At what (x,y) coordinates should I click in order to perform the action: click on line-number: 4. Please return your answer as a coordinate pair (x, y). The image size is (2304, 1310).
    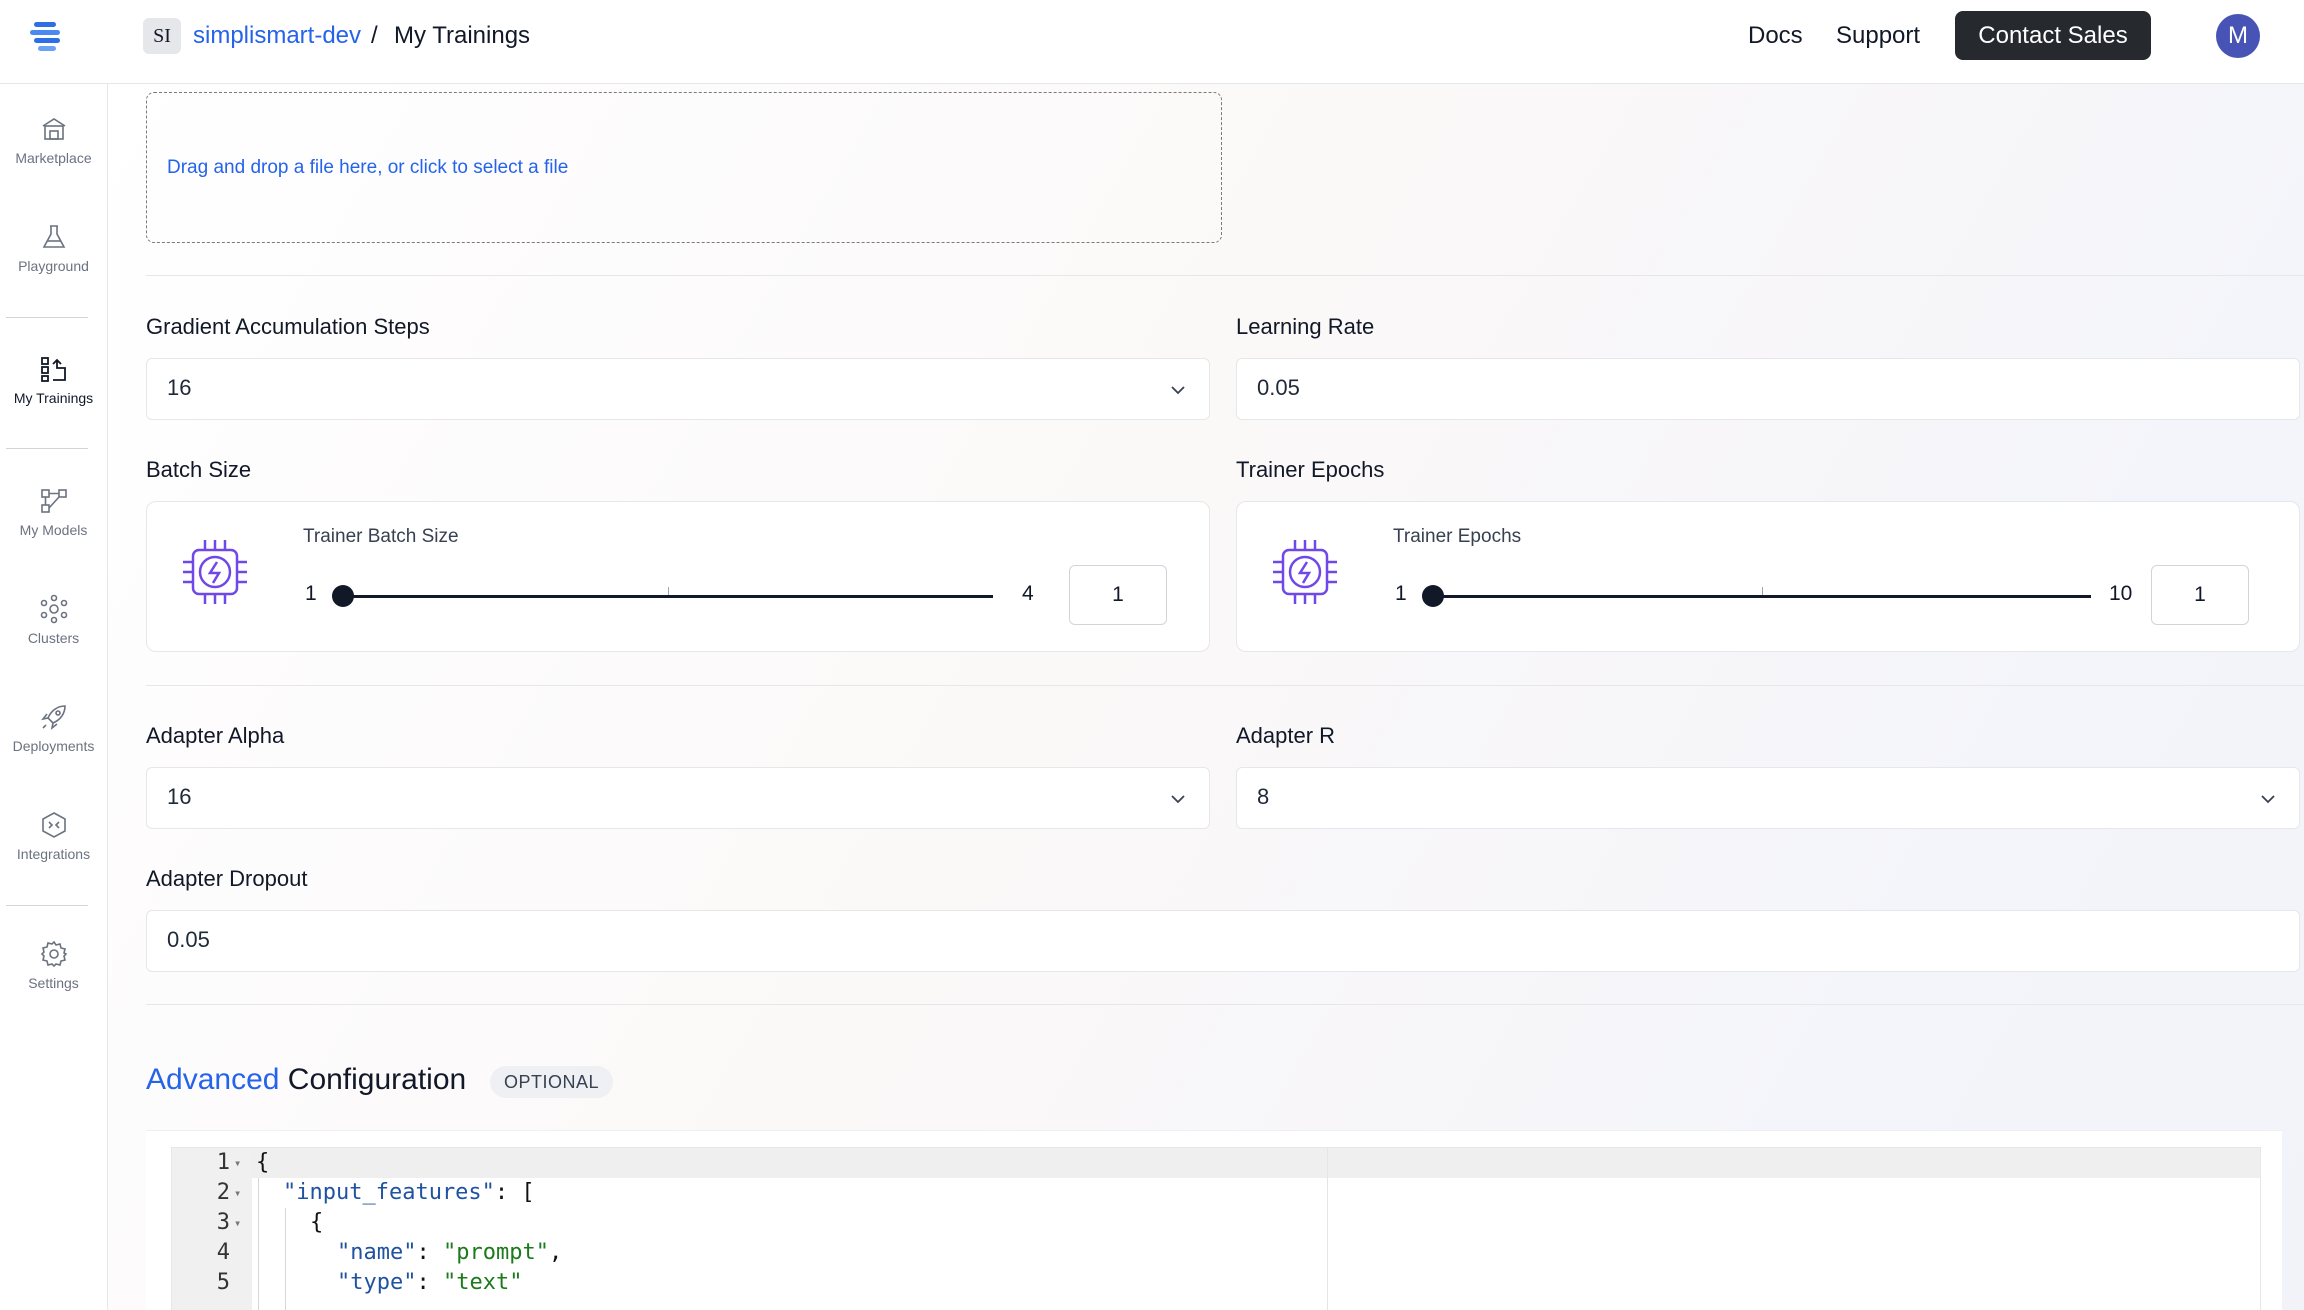
    Looking at the image, I should click on (223, 1252).